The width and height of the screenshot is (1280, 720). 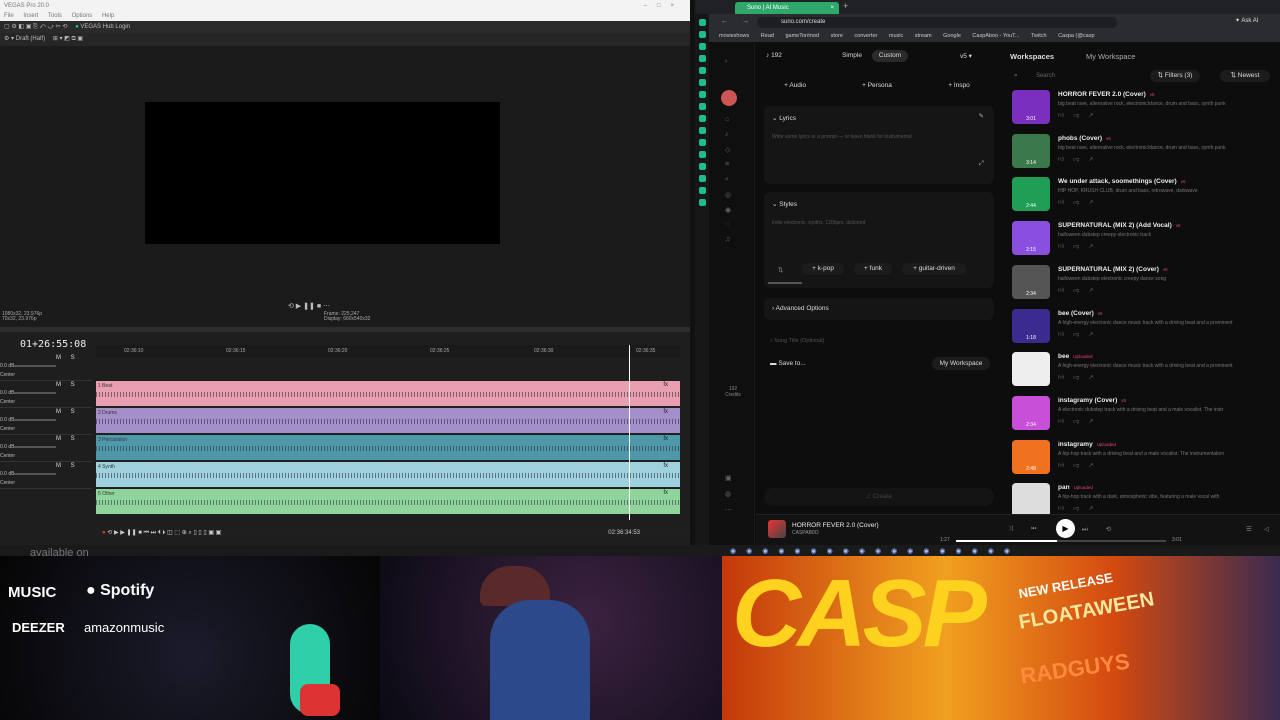 What do you see at coordinates (873, 269) in the screenshot?
I see `style-tag: + funk` at bounding box center [873, 269].